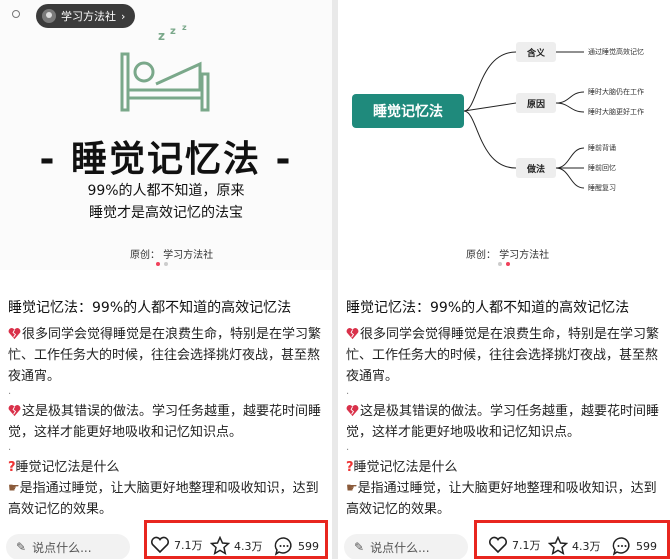 This screenshot has height=559, width=670. I want to click on mindmap-leaf: 睡时大脑仍在工作, so click(616, 92).